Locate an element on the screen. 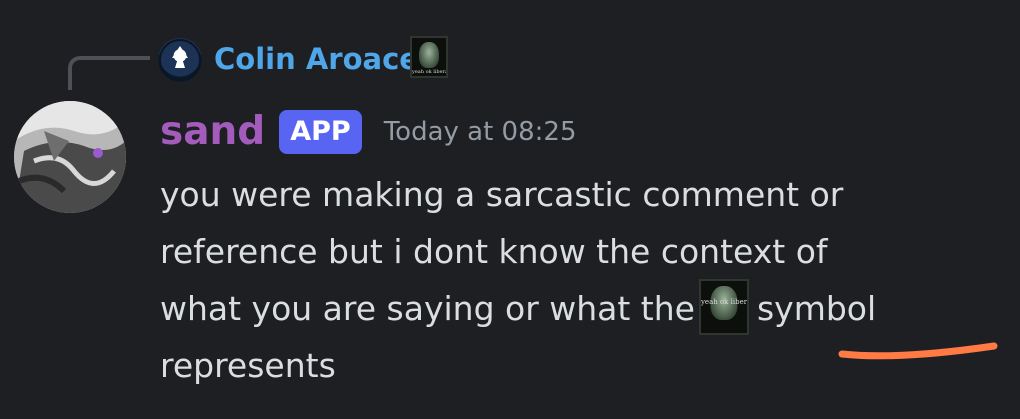  message-text: what you are saying or what the is located at coordinates (427, 308).